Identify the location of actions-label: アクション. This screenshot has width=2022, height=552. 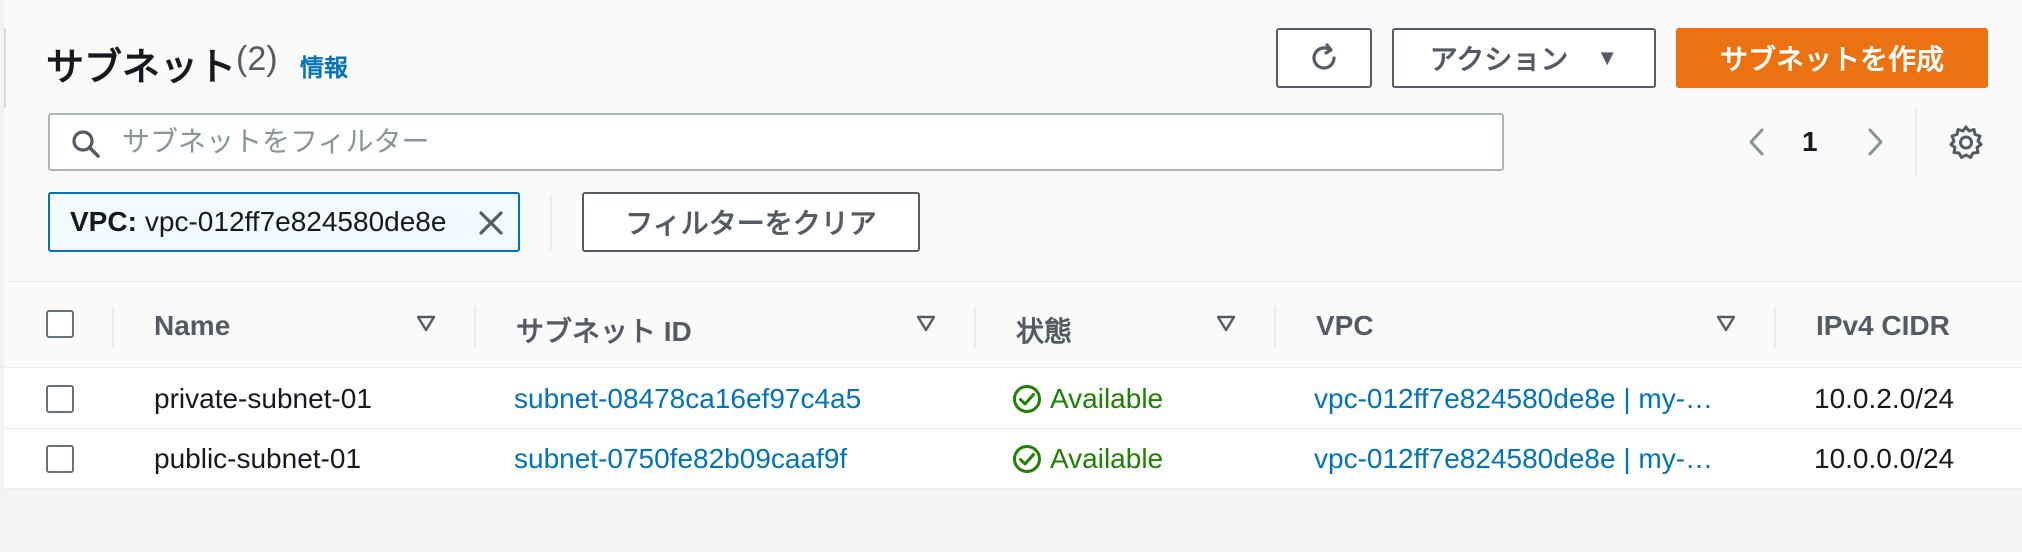
(1499, 59).